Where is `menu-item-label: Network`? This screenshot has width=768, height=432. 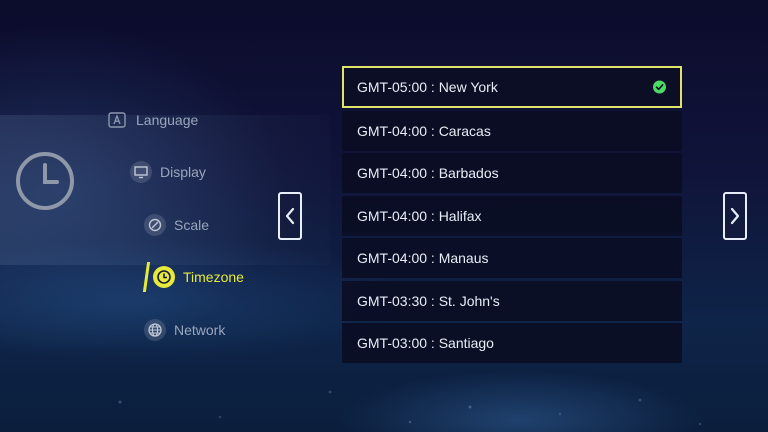
menu-item-label: Network is located at coordinates (200, 330).